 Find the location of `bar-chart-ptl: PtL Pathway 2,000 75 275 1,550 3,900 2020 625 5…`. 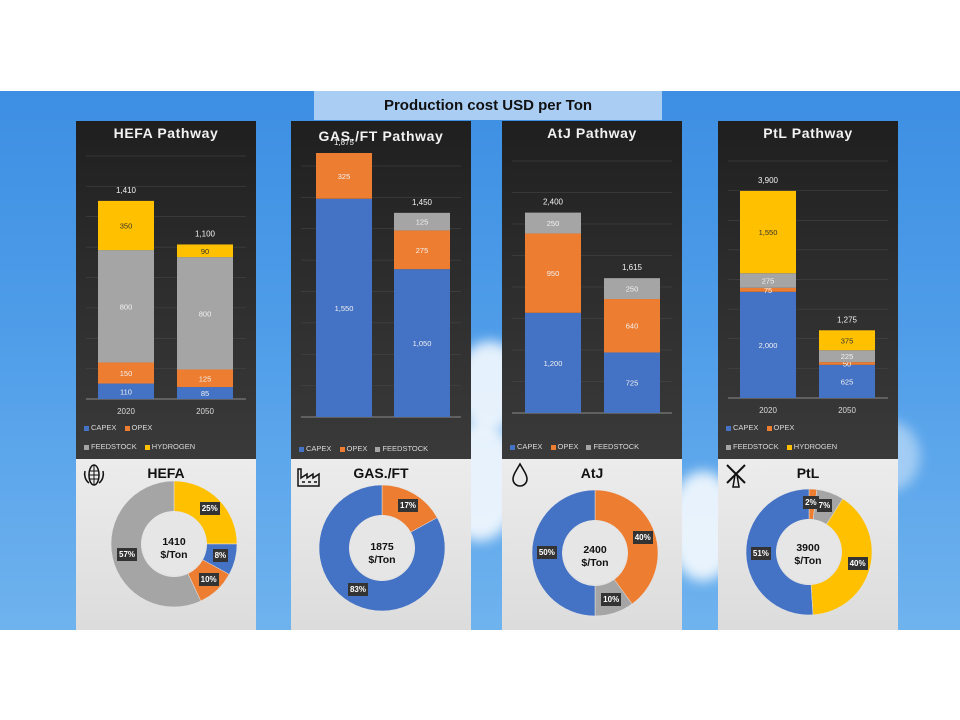

bar-chart-ptl: PtL Pathway 2,000 75 275 1,550 3,900 2020 625 5… is located at coordinates (808, 290).